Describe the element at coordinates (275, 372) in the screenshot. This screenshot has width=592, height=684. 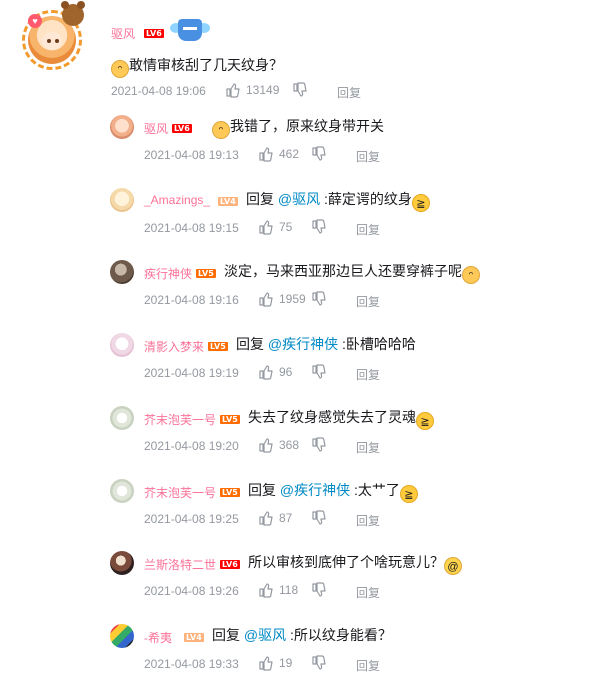
I see `like-button: 96` at that location.